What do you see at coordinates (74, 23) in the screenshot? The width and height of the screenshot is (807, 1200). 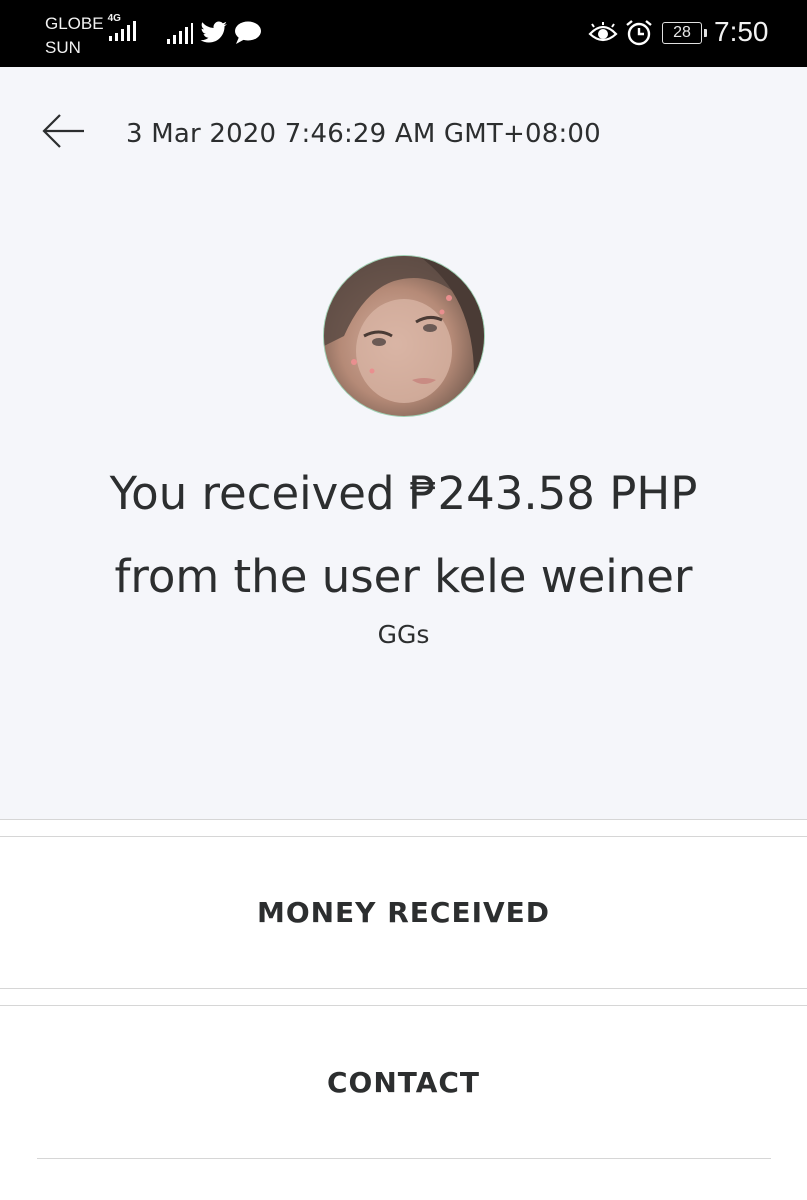 I see `carrier-1-name: GLOBE` at bounding box center [74, 23].